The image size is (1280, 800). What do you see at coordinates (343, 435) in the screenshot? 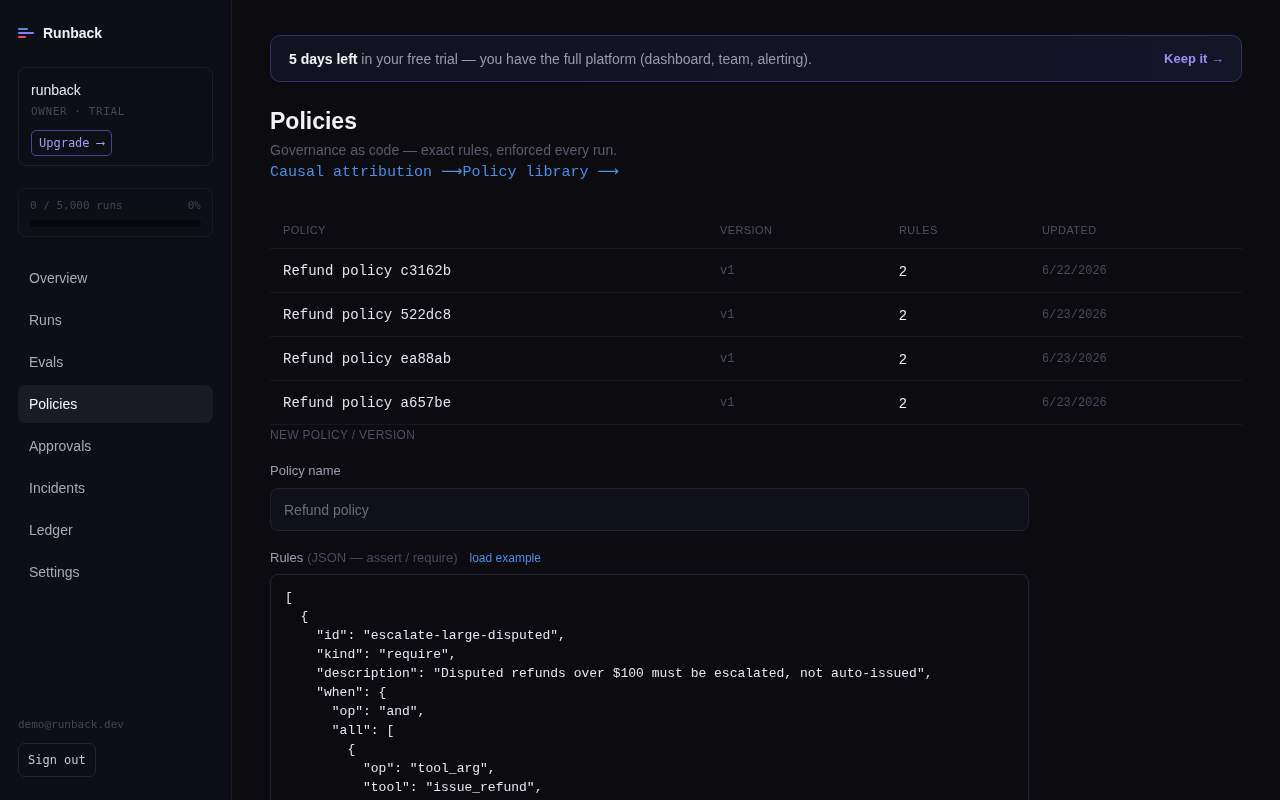
I see `section-title: NEW POLICY / VERSION` at bounding box center [343, 435].